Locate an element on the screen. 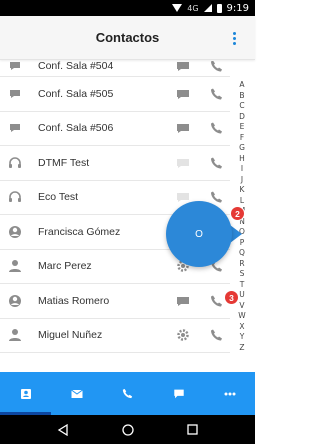  system-nav-bar is located at coordinates (127, 429).